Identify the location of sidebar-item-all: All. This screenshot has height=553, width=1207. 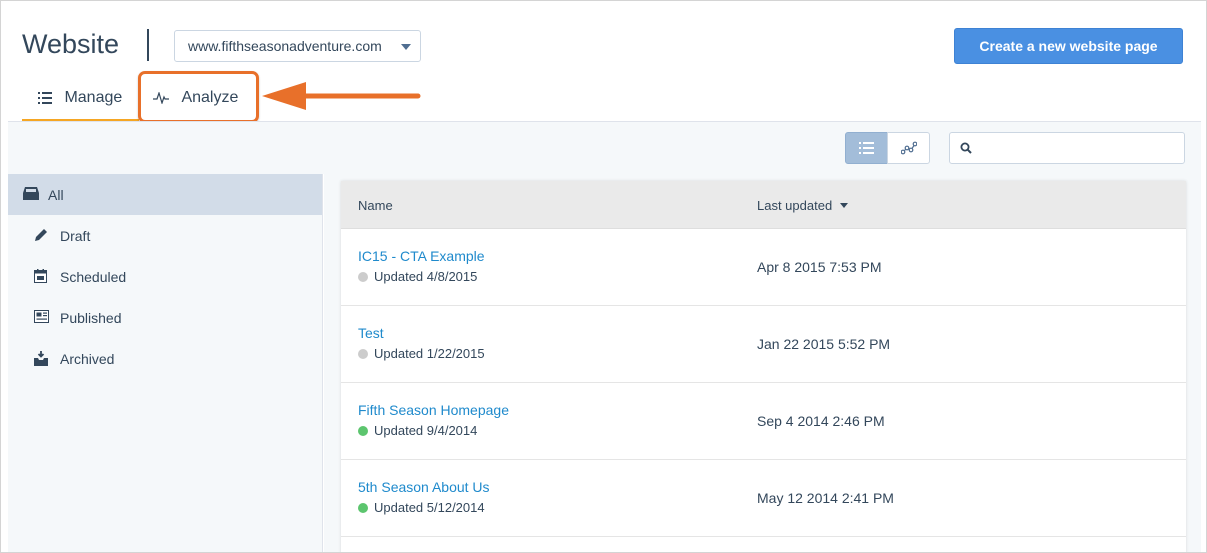
(165, 194).